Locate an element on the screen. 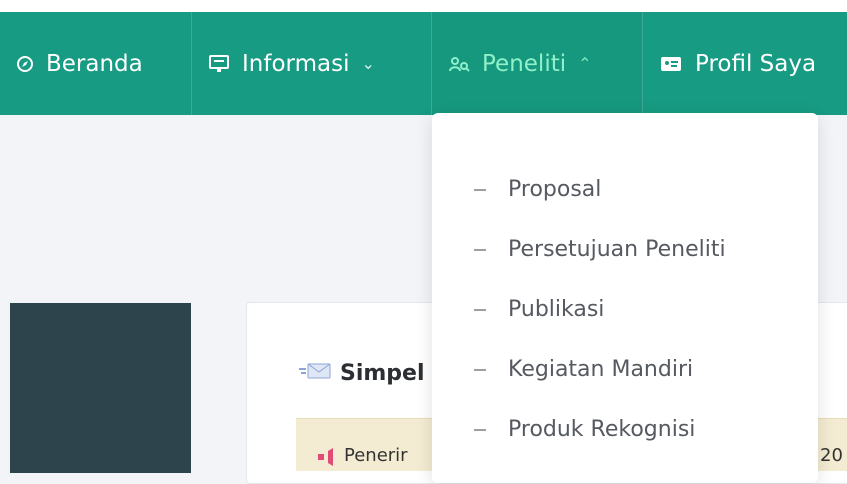 The width and height of the screenshot is (847, 484). notice-right-text: 20 is located at coordinates (831, 455).